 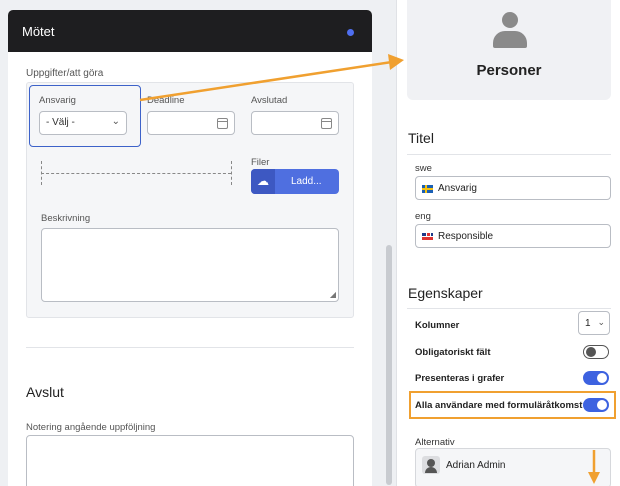 I want to click on list-item: Adrian Admin, so click(x=475, y=465).